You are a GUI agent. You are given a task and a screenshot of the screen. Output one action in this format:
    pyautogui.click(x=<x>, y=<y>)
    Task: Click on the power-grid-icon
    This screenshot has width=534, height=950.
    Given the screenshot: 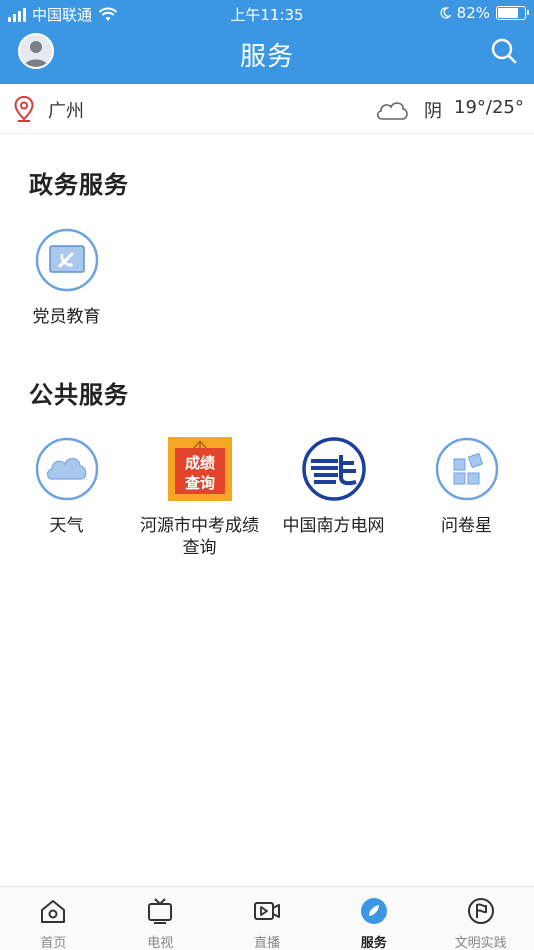 What is the action you would take?
    pyautogui.click(x=333, y=469)
    